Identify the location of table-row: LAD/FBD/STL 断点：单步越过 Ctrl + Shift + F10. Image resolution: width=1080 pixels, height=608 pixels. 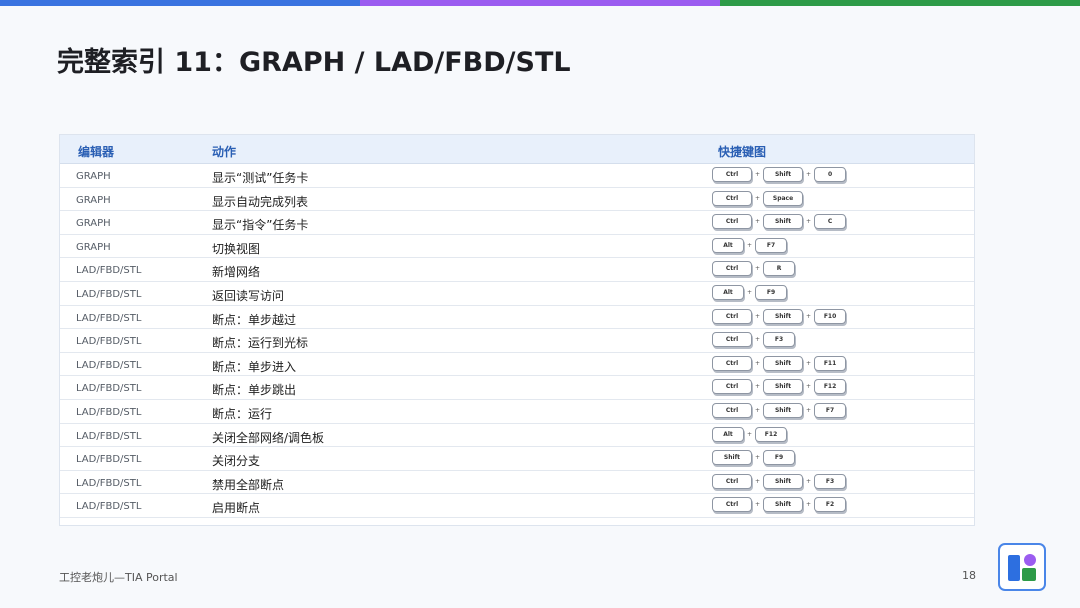
(517, 318).